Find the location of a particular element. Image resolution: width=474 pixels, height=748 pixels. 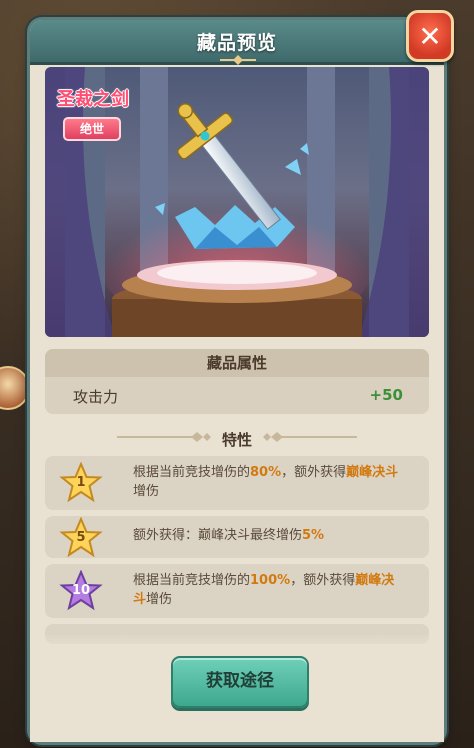

item-name: 圣裁之剑 is located at coordinates (93, 99).